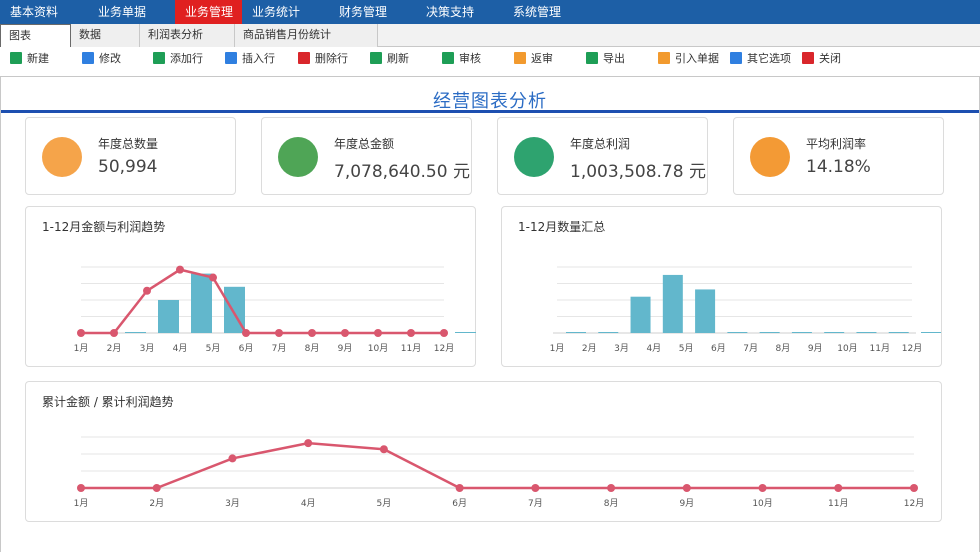 The height and width of the screenshot is (552, 980). What do you see at coordinates (366, 156) in the screenshot?
I see `stat-card-amount: 年度总金额 7,078,640.50 元` at bounding box center [366, 156].